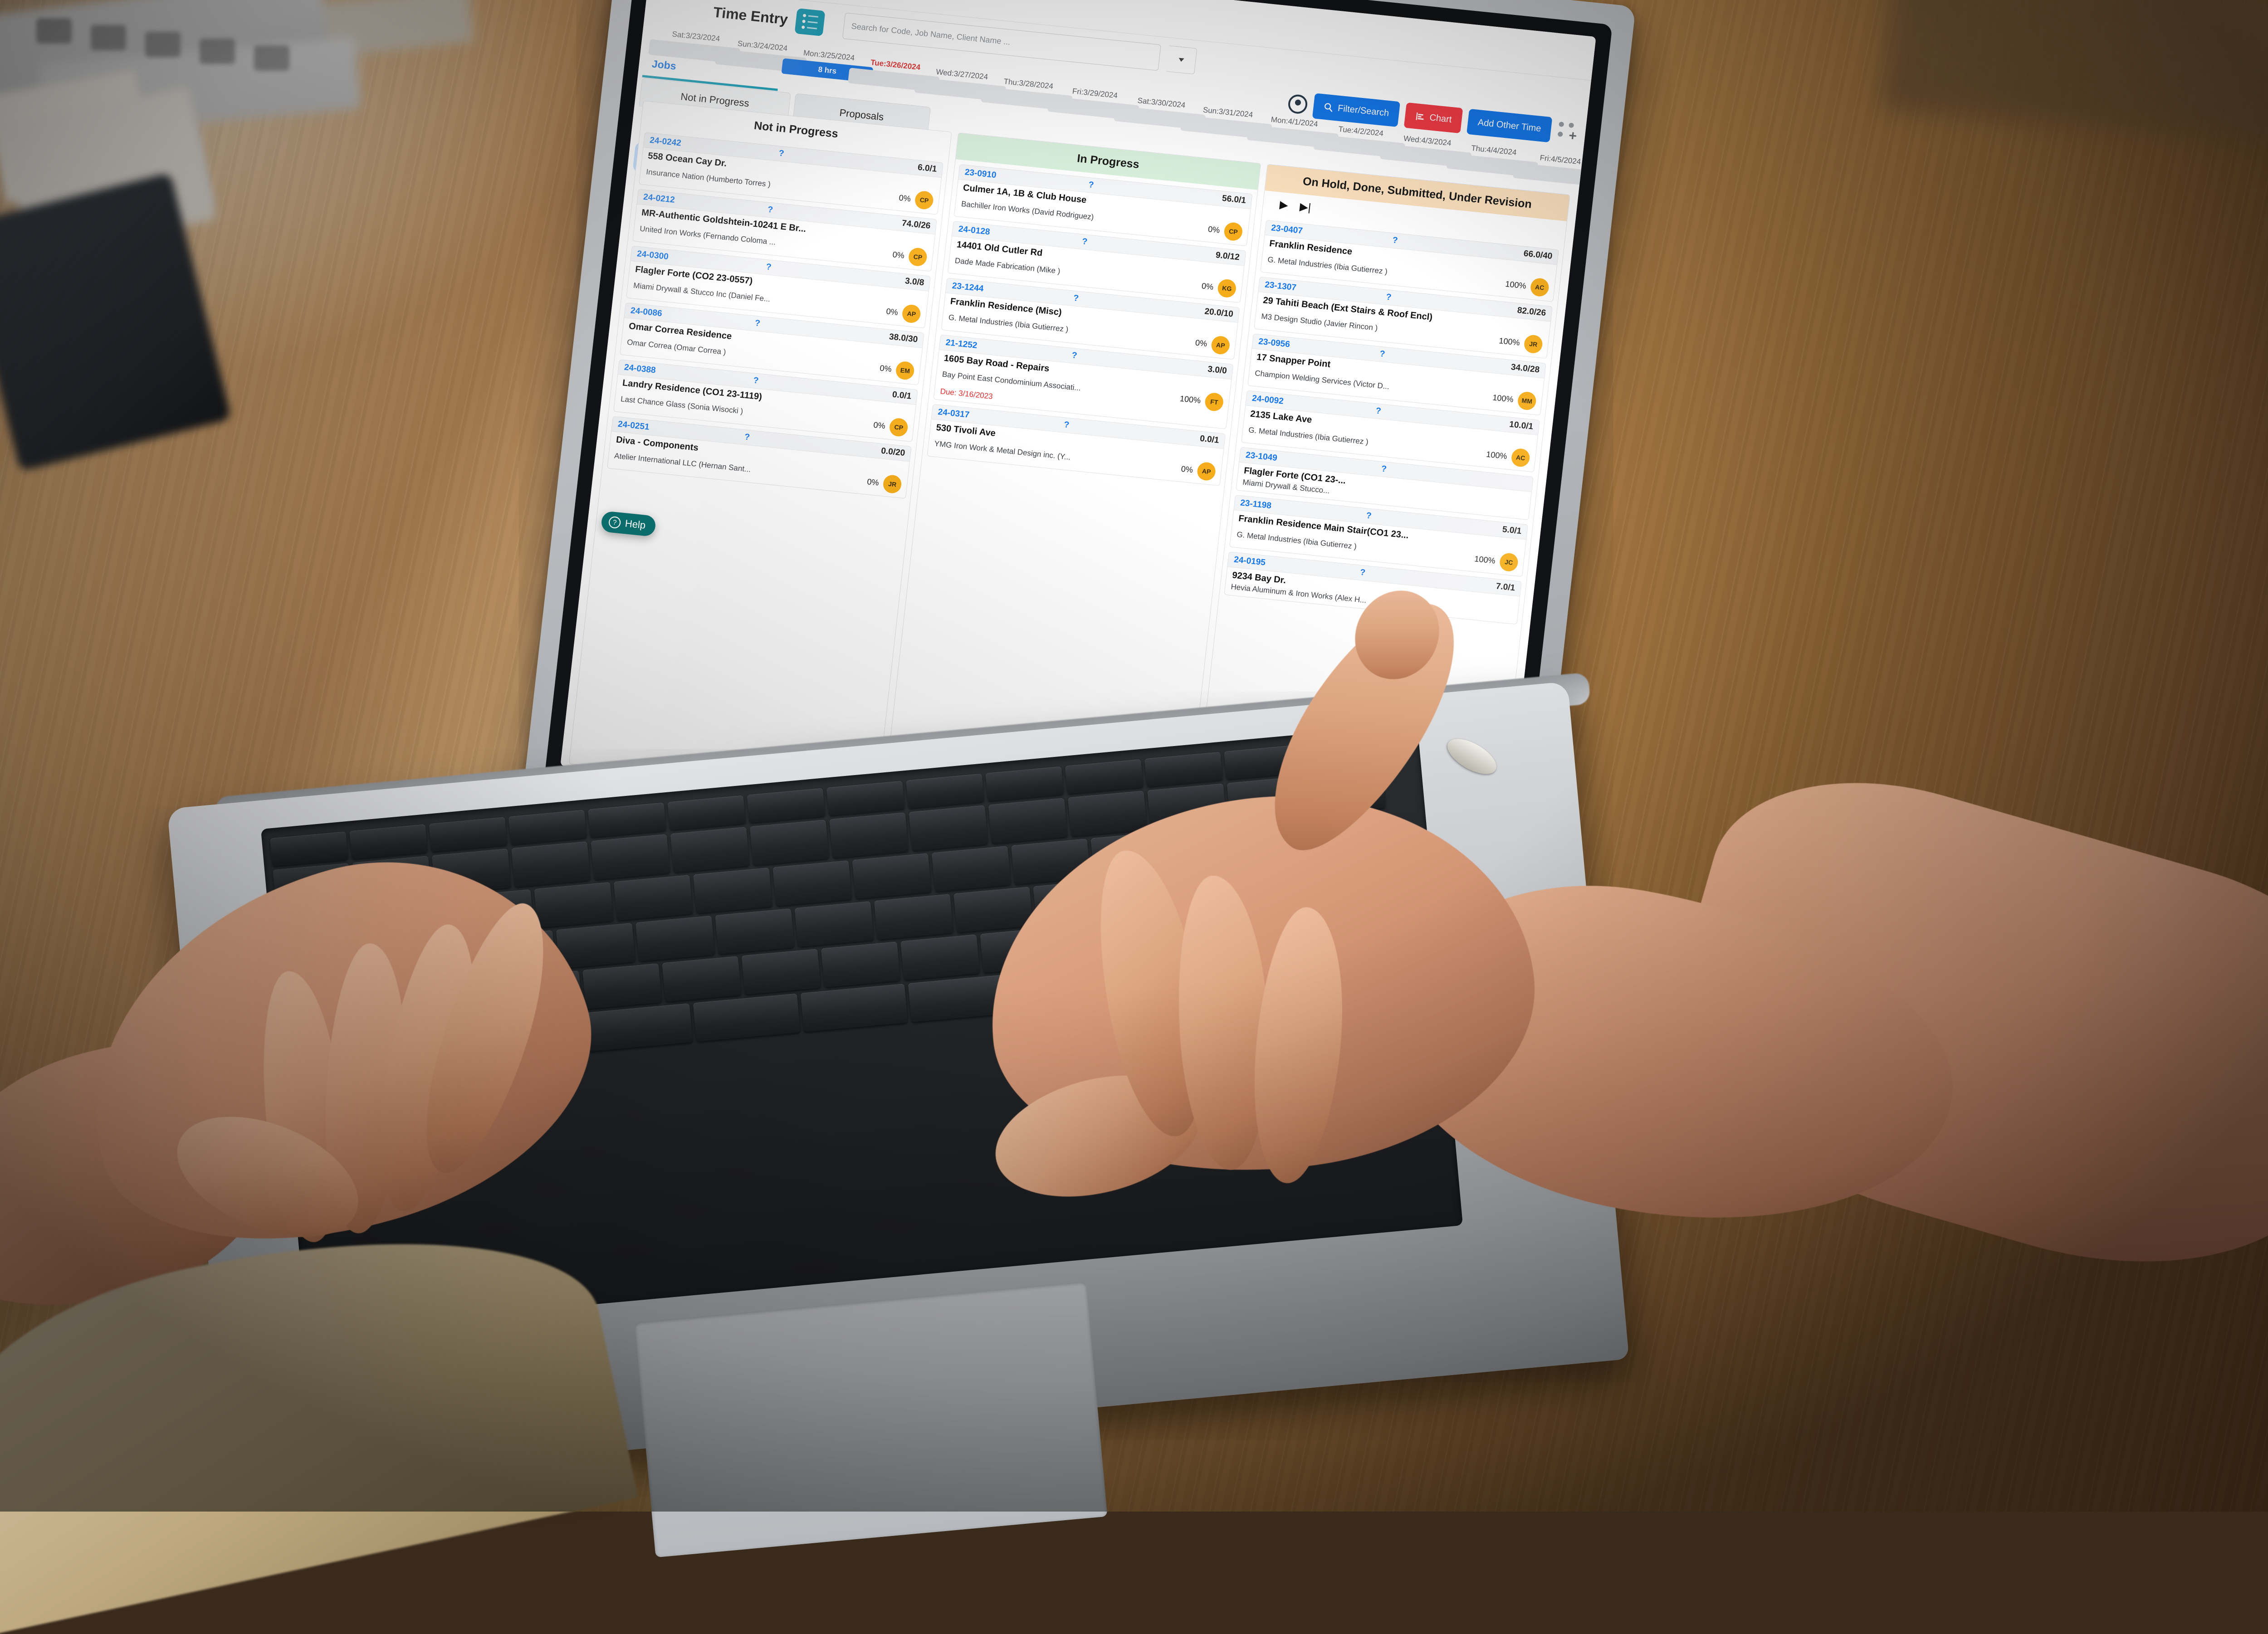 The width and height of the screenshot is (2268, 1634). I want to click on job-code: 24-0388, so click(640, 369).